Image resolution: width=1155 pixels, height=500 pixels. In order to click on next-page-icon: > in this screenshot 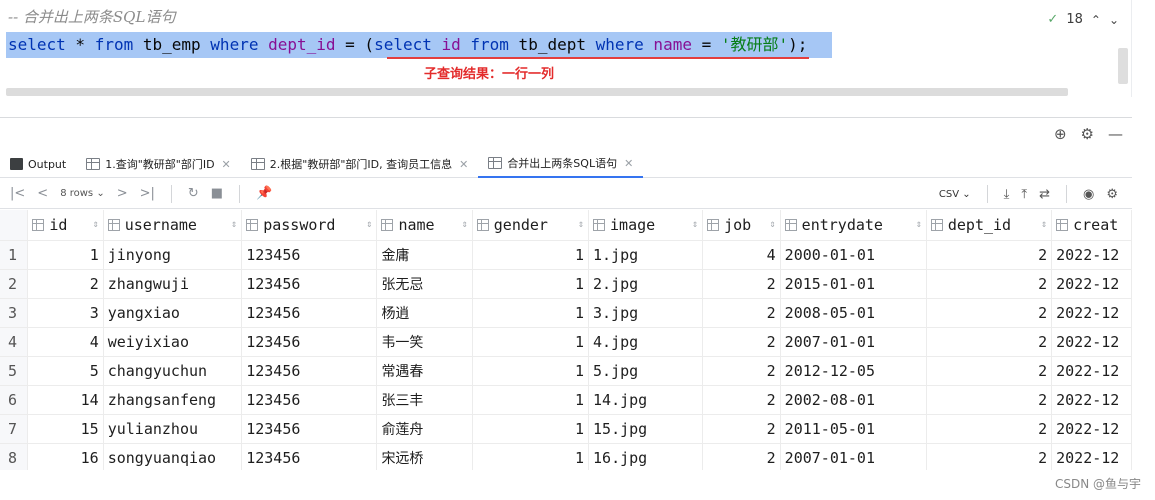, I will do `click(122, 193)`.